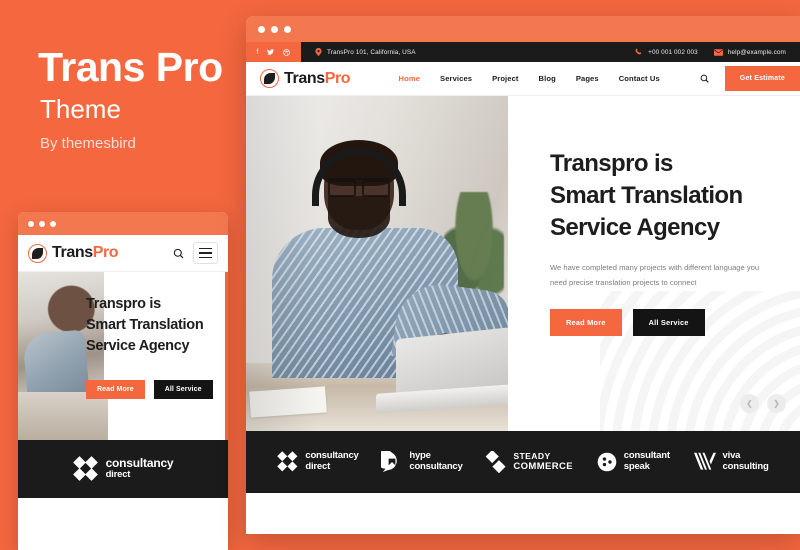 The height and width of the screenshot is (550, 800). Describe the element at coordinates (705, 462) in the screenshot. I see `striped-v-icon` at that location.